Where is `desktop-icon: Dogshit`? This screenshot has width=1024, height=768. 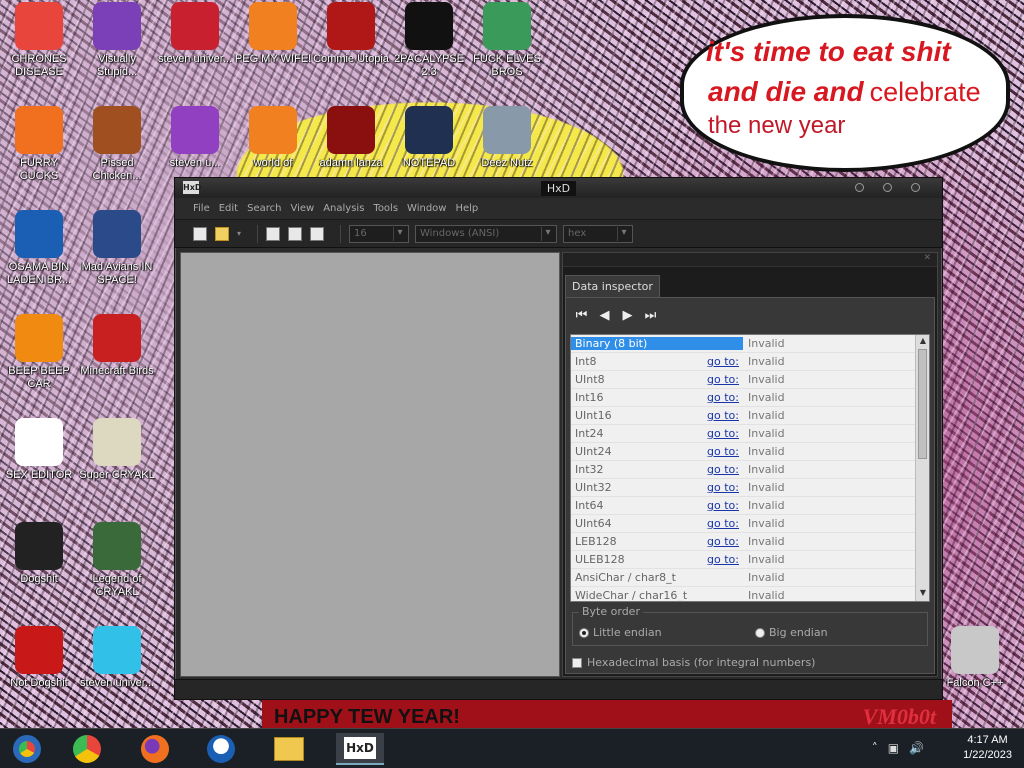 desktop-icon: Dogshit is located at coordinates (39, 554).